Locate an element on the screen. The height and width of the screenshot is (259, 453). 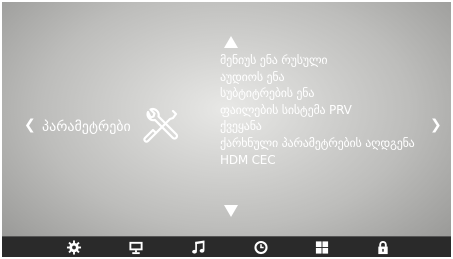
menu-item-menu-language: მენიუს ენა რუსული is located at coordinates (317, 60).